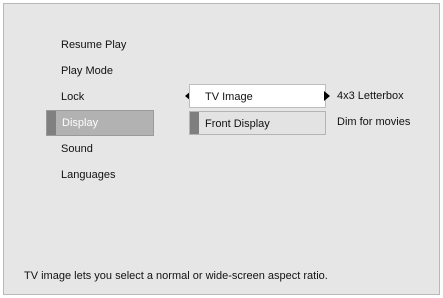 The image size is (443, 298). What do you see at coordinates (88, 175) in the screenshot?
I see `menu-item-languages: Languages` at bounding box center [88, 175].